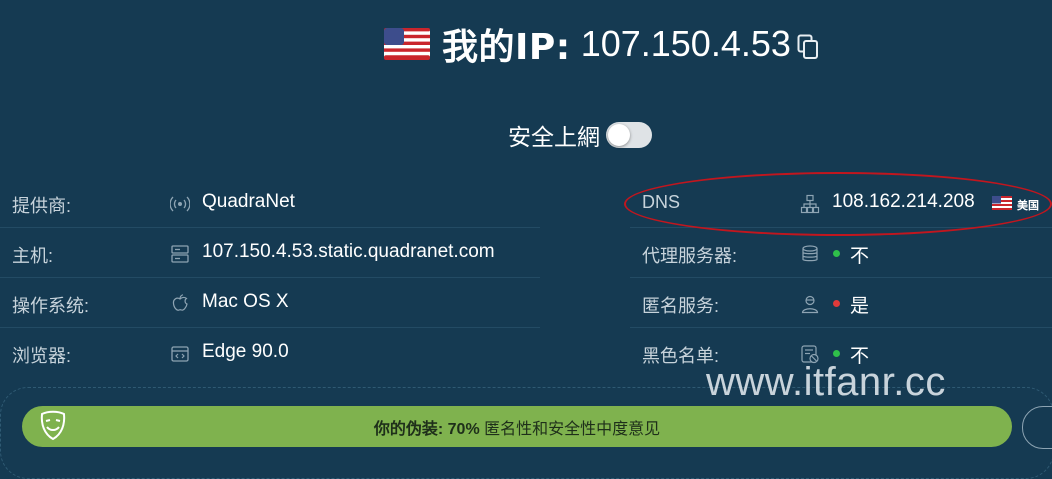  Describe the element at coordinates (572, 429) in the screenshot. I see `disguise-suffix: 匿名性和安全性中度意见` at that location.